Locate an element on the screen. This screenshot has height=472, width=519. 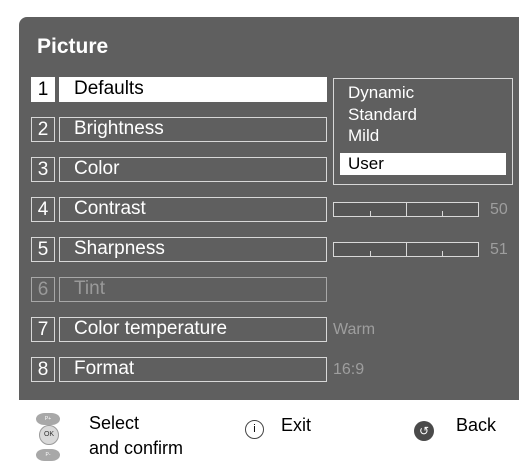
option-dynamic: Dynamic is located at coordinates (381, 93).